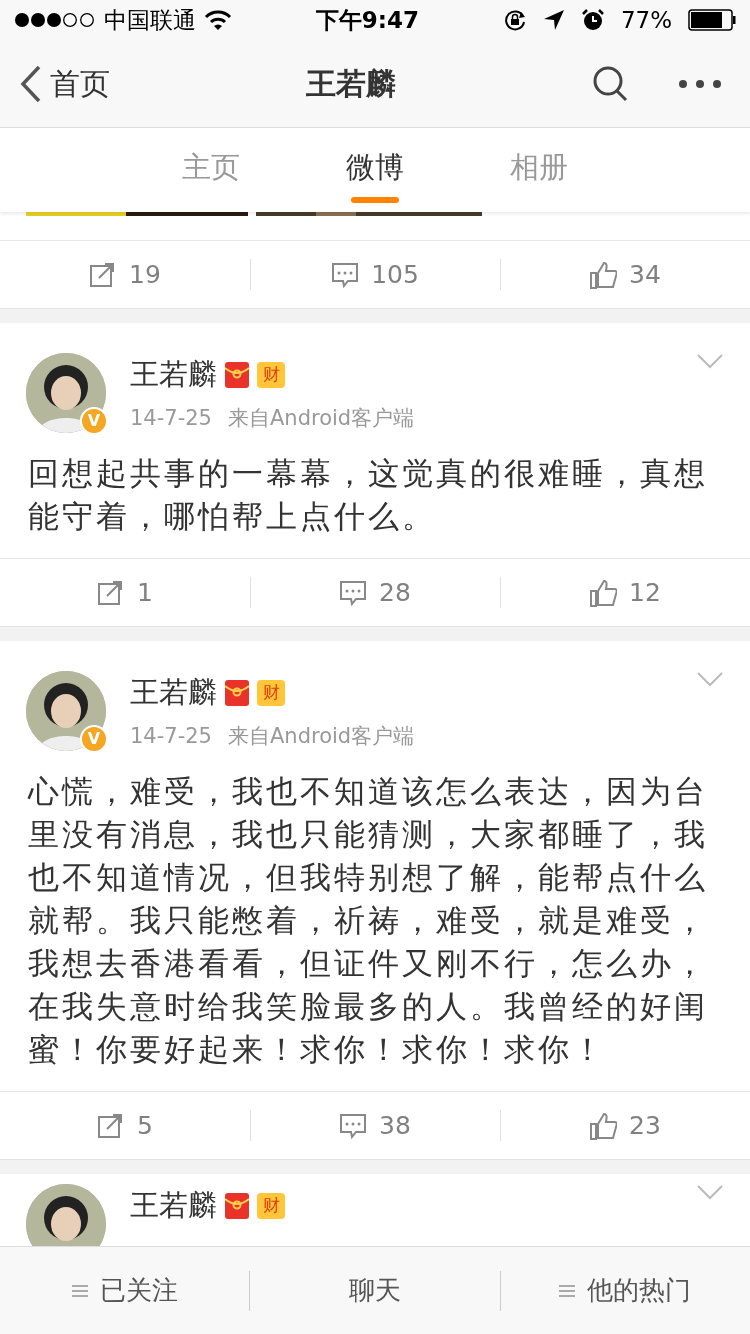 The width and height of the screenshot is (750, 1334). I want to click on more-icon, so click(700, 84).